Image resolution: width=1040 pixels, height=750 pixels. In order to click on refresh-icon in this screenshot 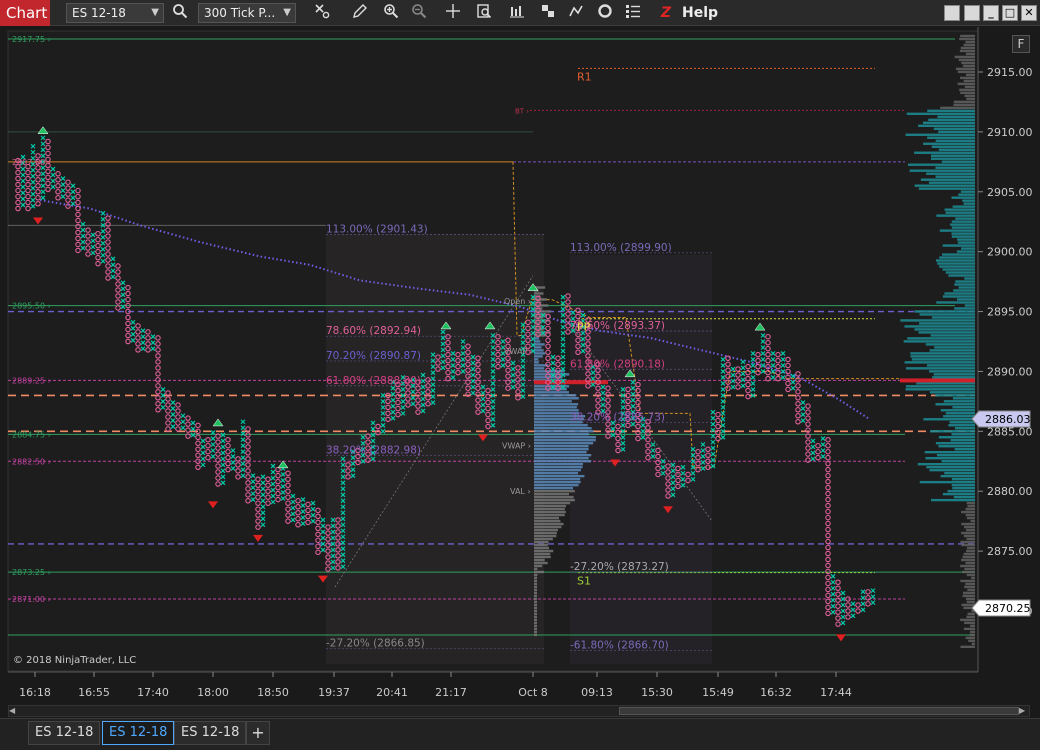, I will do `click(605, 13)`.